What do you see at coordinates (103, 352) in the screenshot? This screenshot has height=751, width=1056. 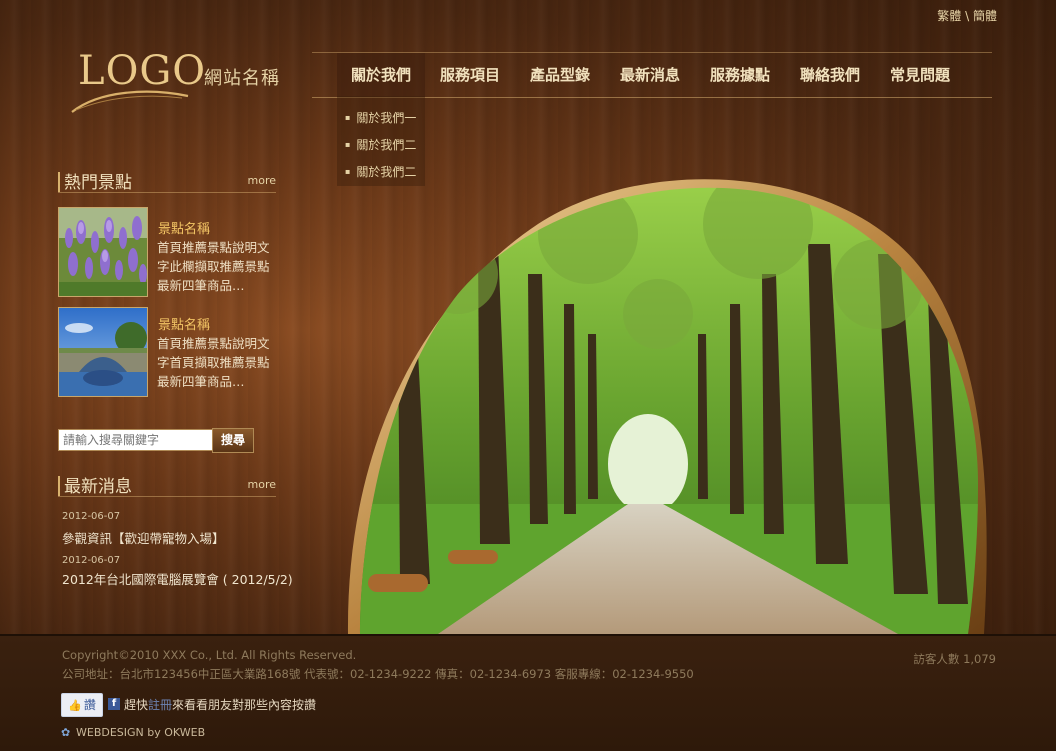 I see `spot-thumbnail-bridge` at bounding box center [103, 352].